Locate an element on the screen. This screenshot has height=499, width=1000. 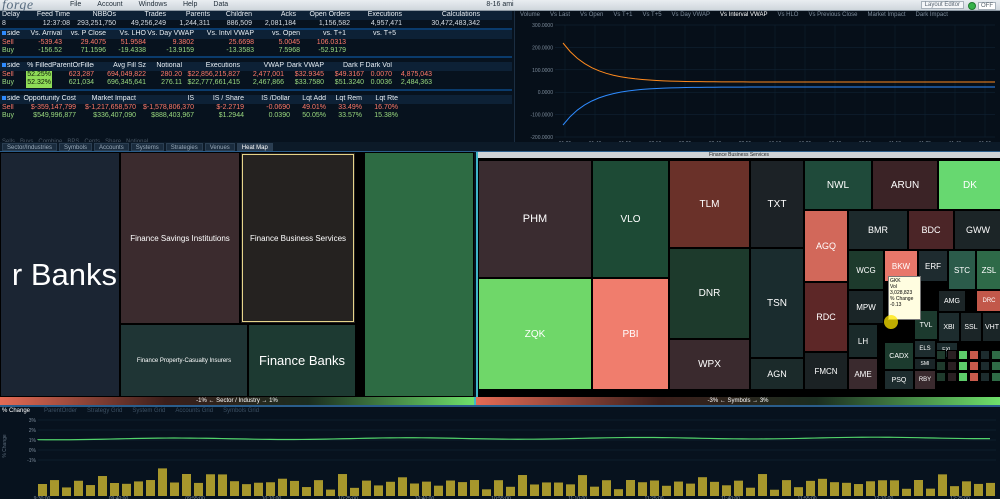
symbol-tile: DK is located at coordinates (969, 185).